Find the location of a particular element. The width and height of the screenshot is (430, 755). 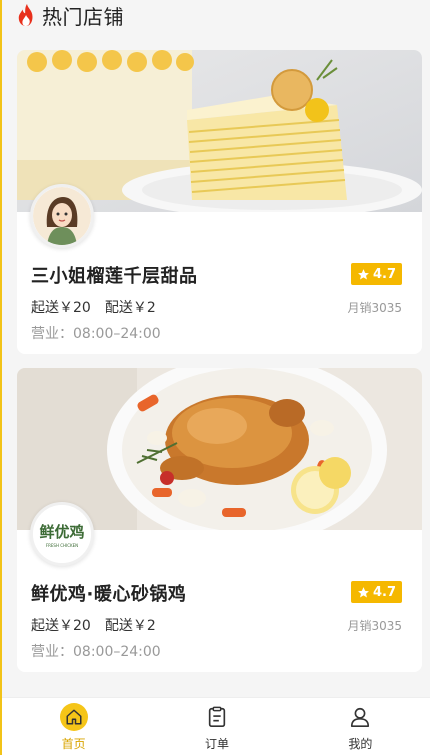

tab-profile: 我的 is located at coordinates (359, 726).